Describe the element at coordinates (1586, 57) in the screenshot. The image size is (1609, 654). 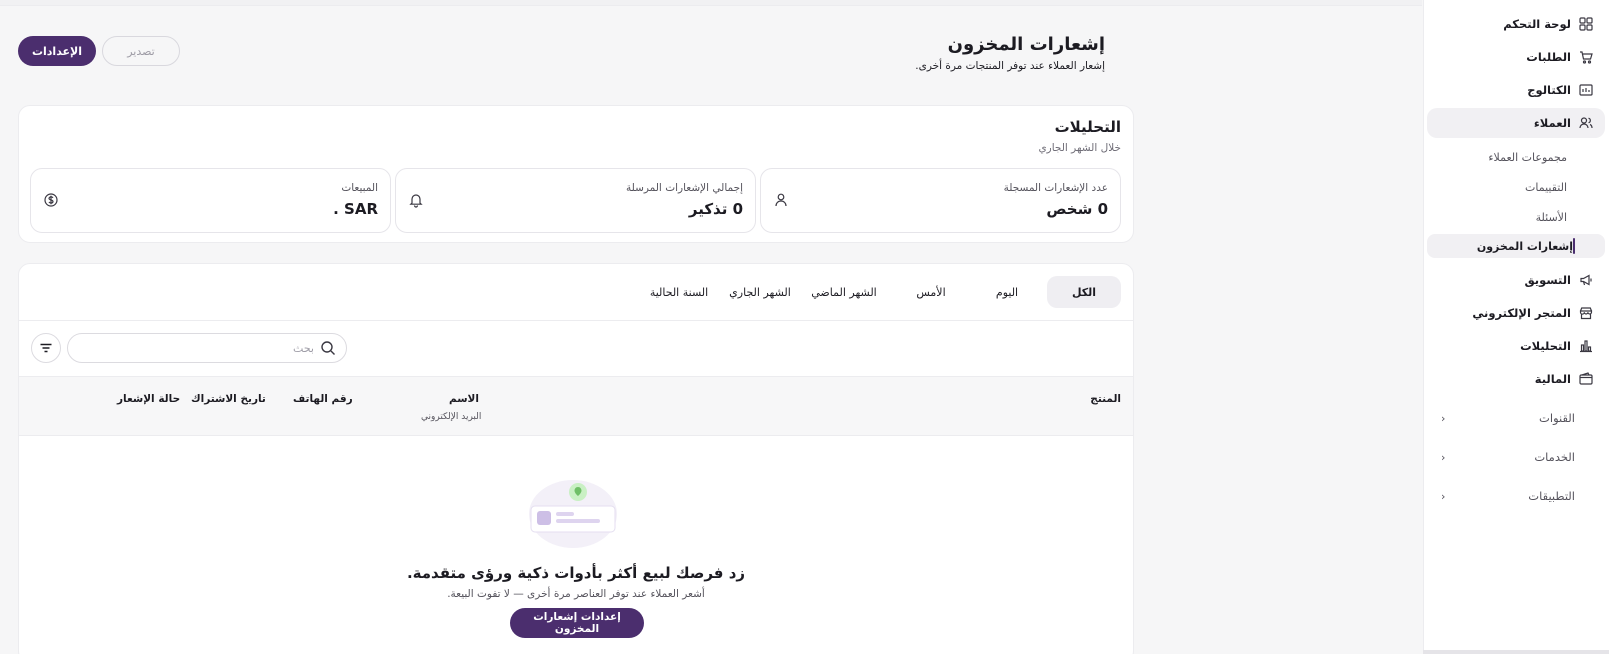
I see `cart-icon` at that location.